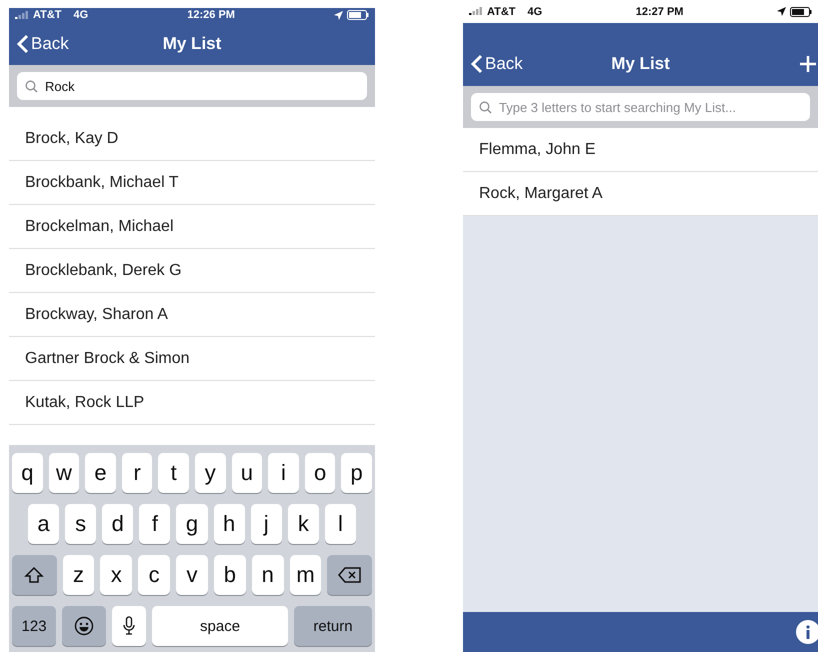 The height and width of the screenshot is (652, 818). I want to click on letter-key: r, so click(137, 473).